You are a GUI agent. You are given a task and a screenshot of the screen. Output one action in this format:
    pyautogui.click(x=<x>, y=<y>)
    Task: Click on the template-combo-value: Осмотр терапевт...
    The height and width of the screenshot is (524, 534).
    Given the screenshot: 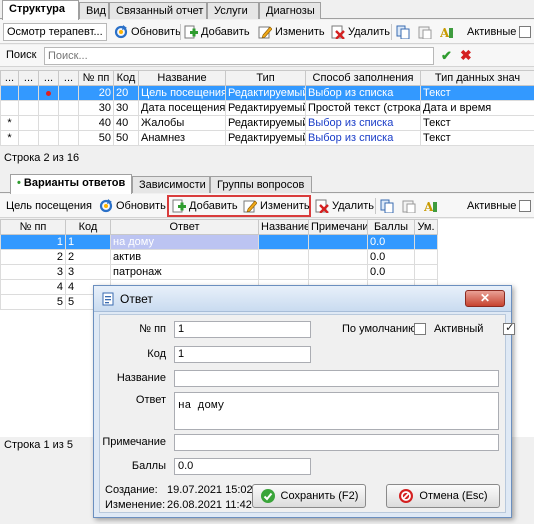 What is the action you would take?
    pyautogui.click(x=55, y=32)
    